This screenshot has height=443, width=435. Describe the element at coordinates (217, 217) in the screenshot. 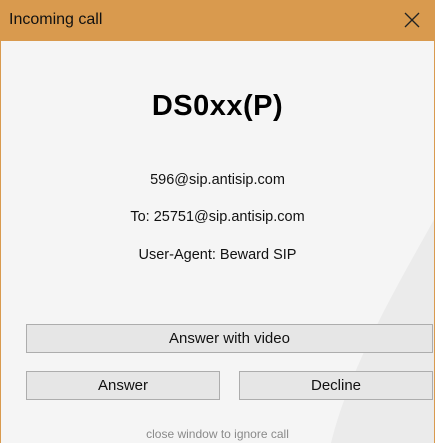

I see `callee-address: To: 25751@sip.antisip.com` at that location.